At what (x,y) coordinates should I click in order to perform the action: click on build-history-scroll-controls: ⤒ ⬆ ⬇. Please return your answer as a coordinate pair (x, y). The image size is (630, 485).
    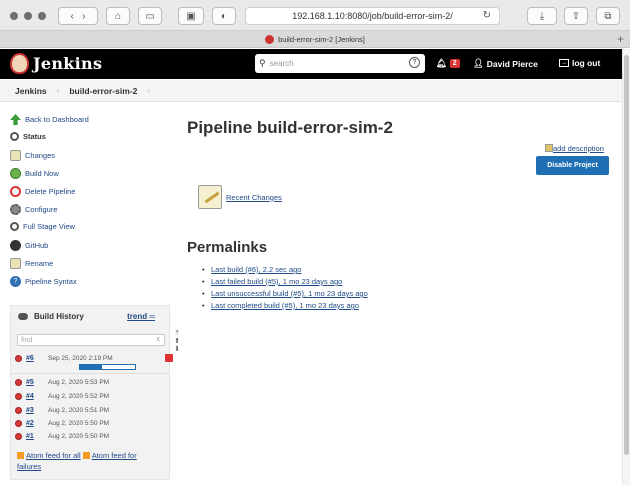
    Looking at the image, I should click on (177, 348).